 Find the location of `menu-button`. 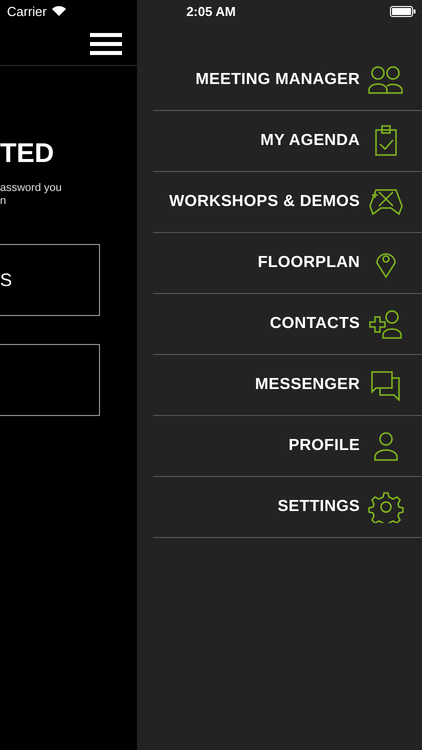

menu-button is located at coordinates (106, 44).